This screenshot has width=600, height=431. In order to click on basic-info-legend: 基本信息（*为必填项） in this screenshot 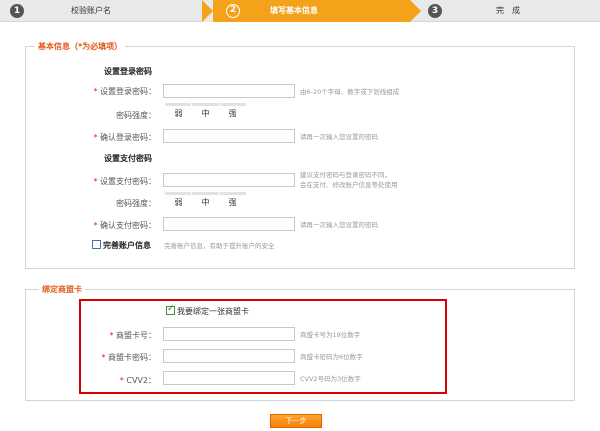, I will do `click(80, 46)`.